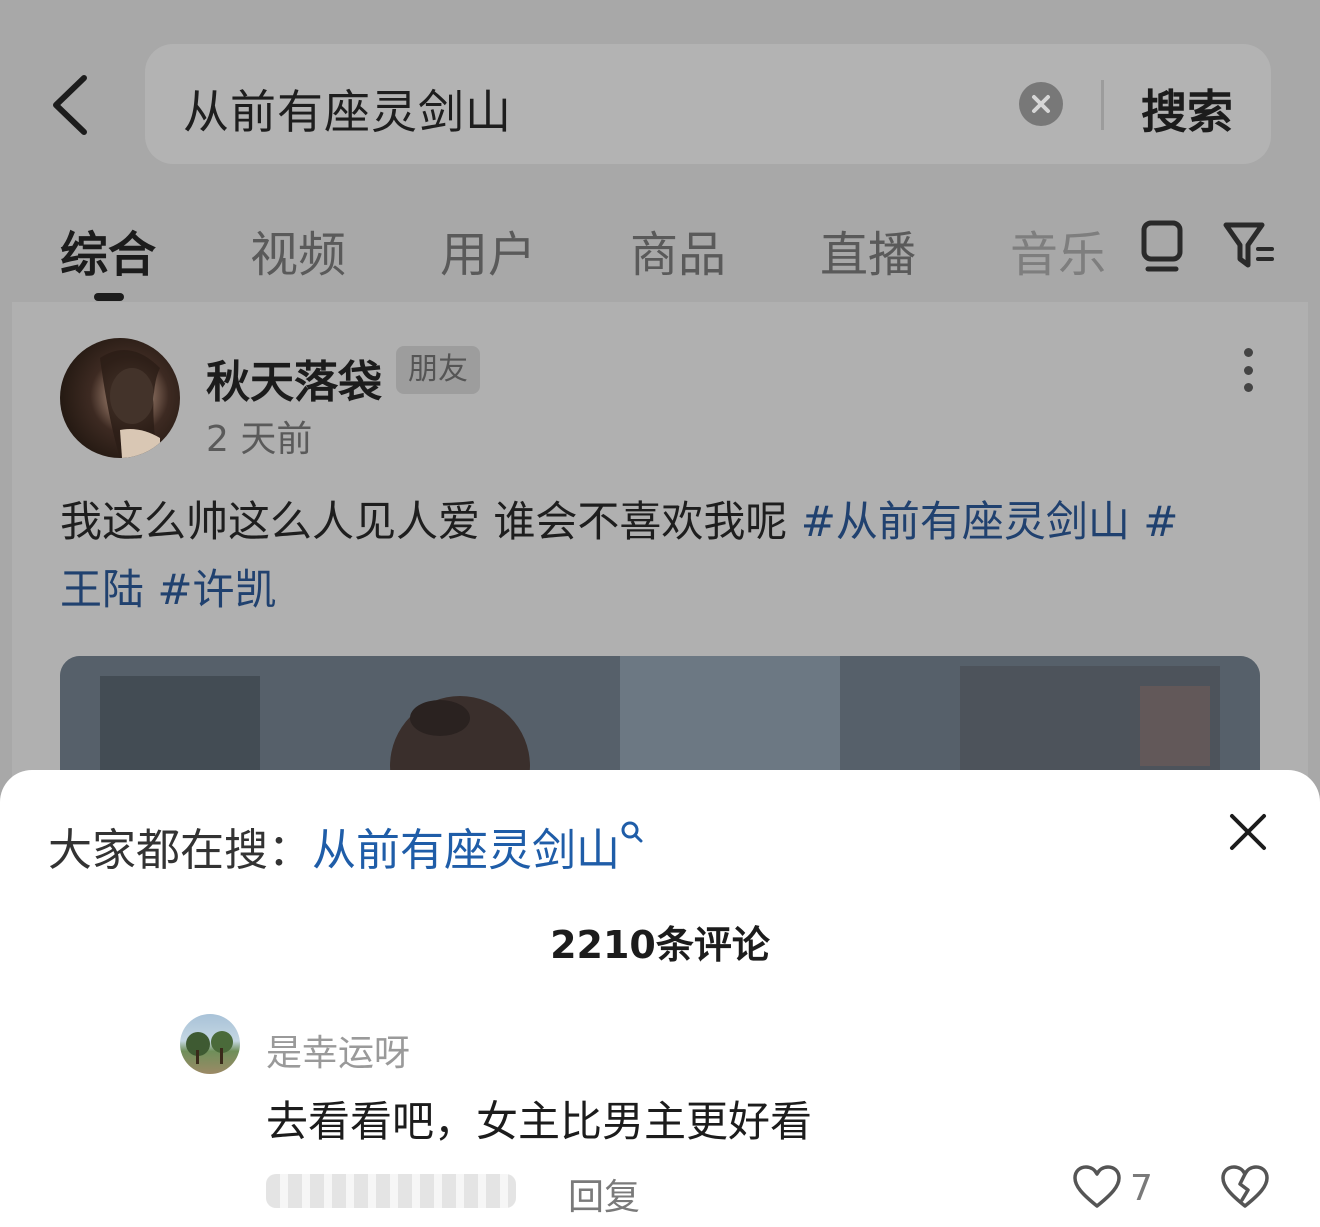 This screenshot has width=1320, height=1227. What do you see at coordinates (1248, 352) in the screenshot?
I see `more-icon` at bounding box center [1248, 352].